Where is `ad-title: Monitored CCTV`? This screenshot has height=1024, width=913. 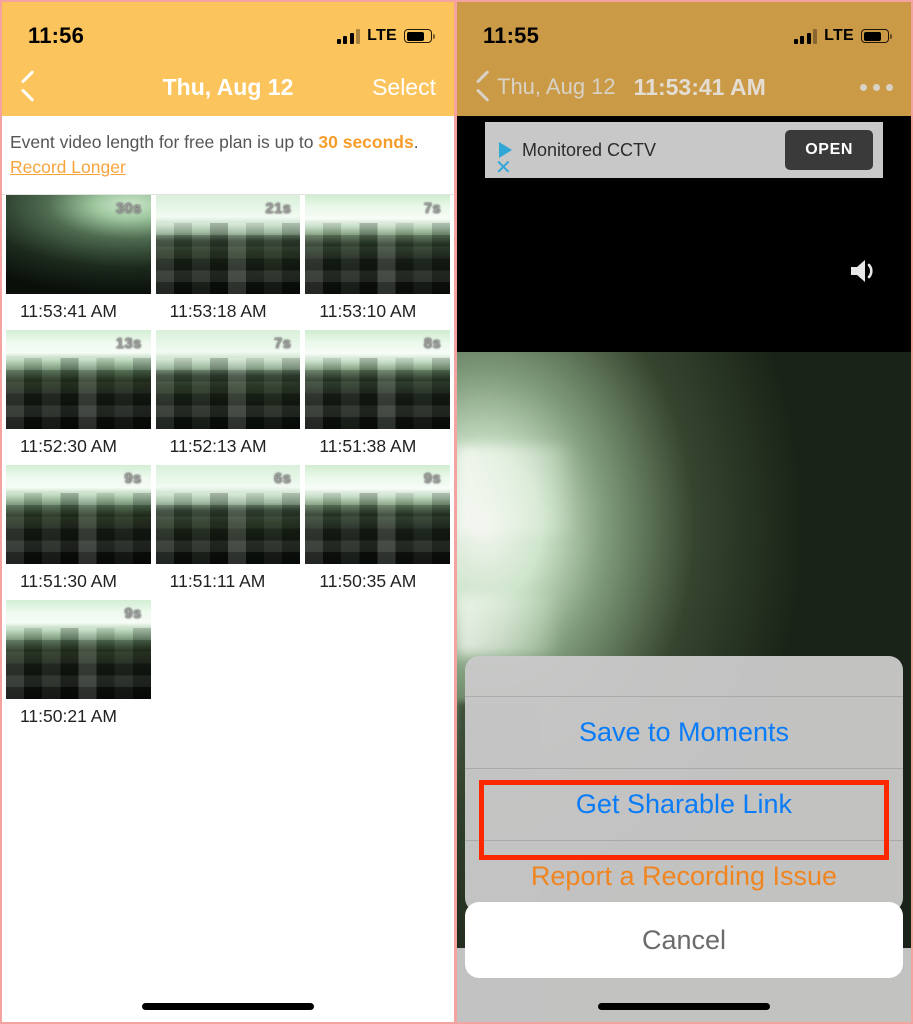
ad-title: Monitored CCTV is located at coordinates (589, 149).